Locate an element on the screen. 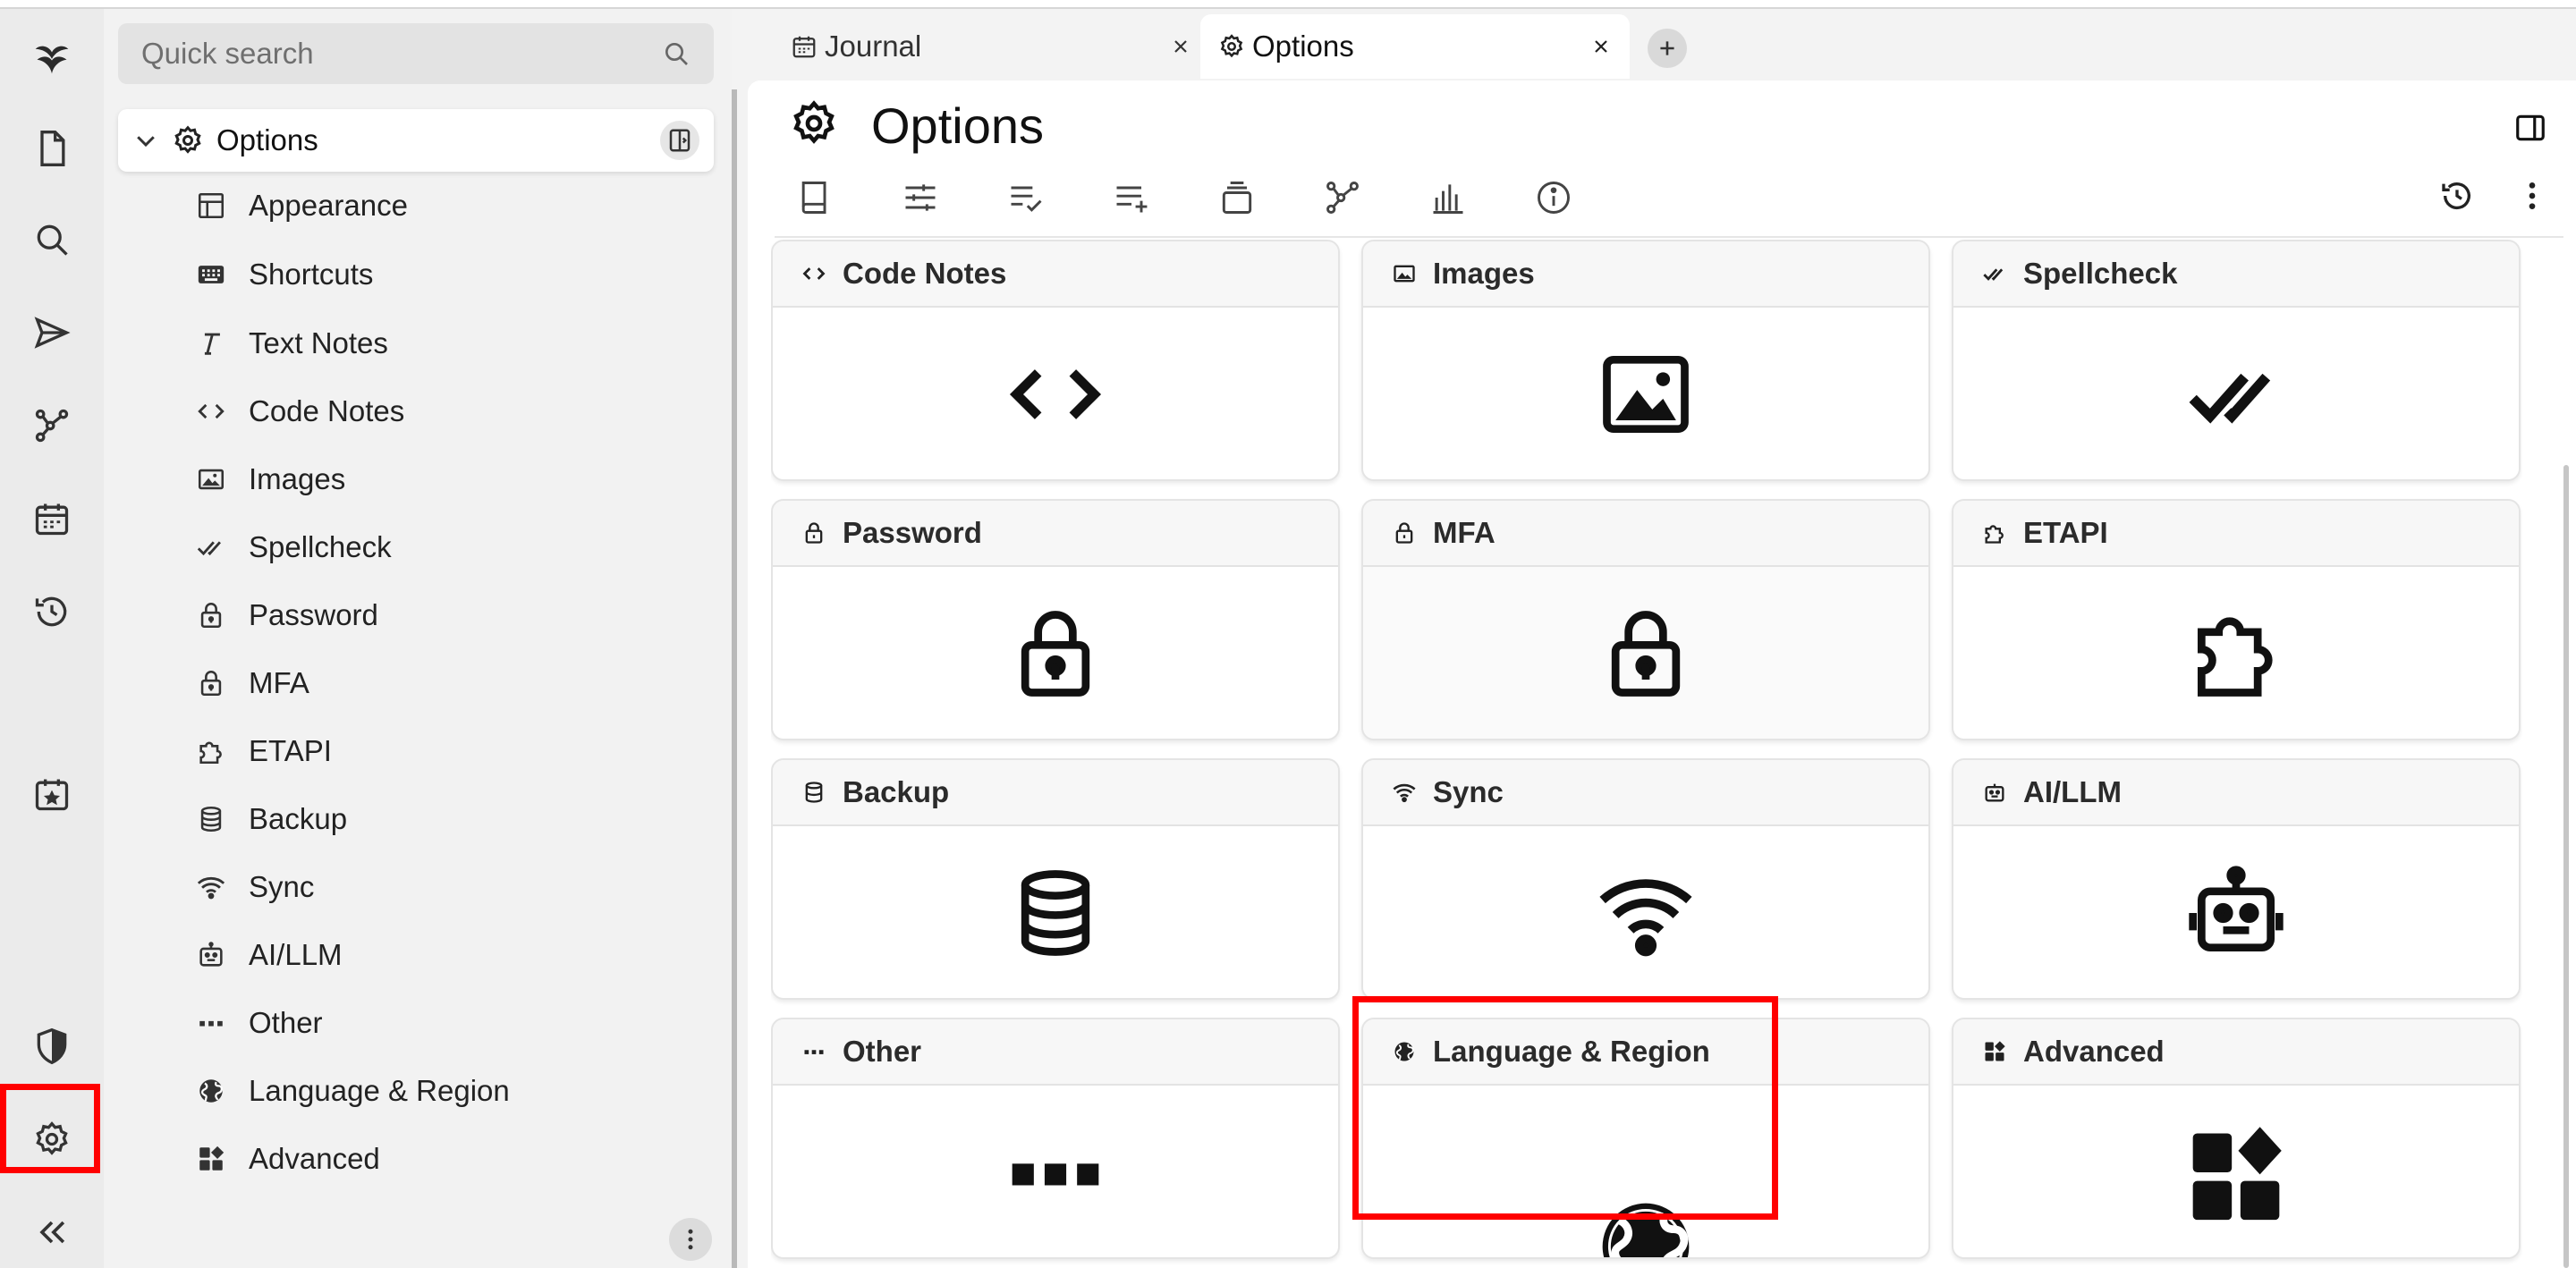 The image size is (2576, 1268). tree-item-shortcuts: Shortcuts is located at coordinates (283, 274).